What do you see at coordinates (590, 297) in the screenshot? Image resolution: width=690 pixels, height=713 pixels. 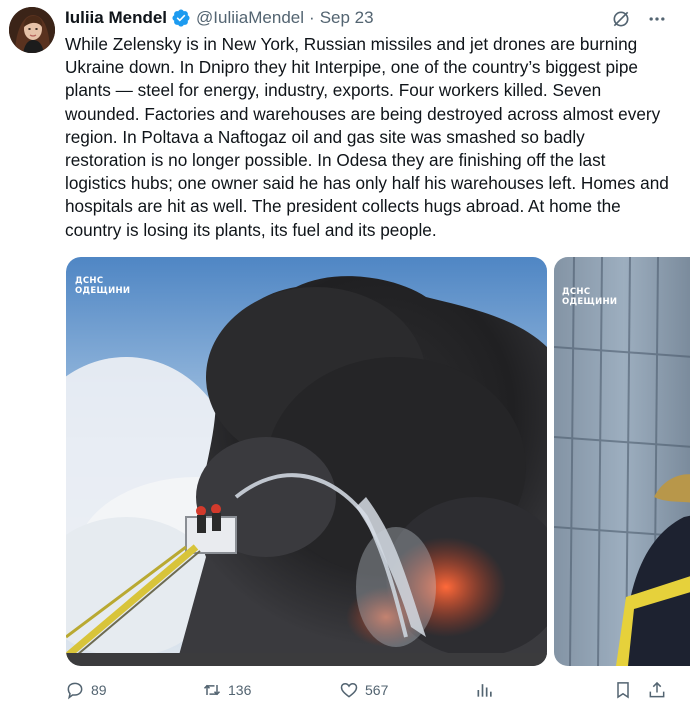 I see `photo-2-watermark: ДСНС ОДЕЩИНИ` at bounding box center [590, 297].